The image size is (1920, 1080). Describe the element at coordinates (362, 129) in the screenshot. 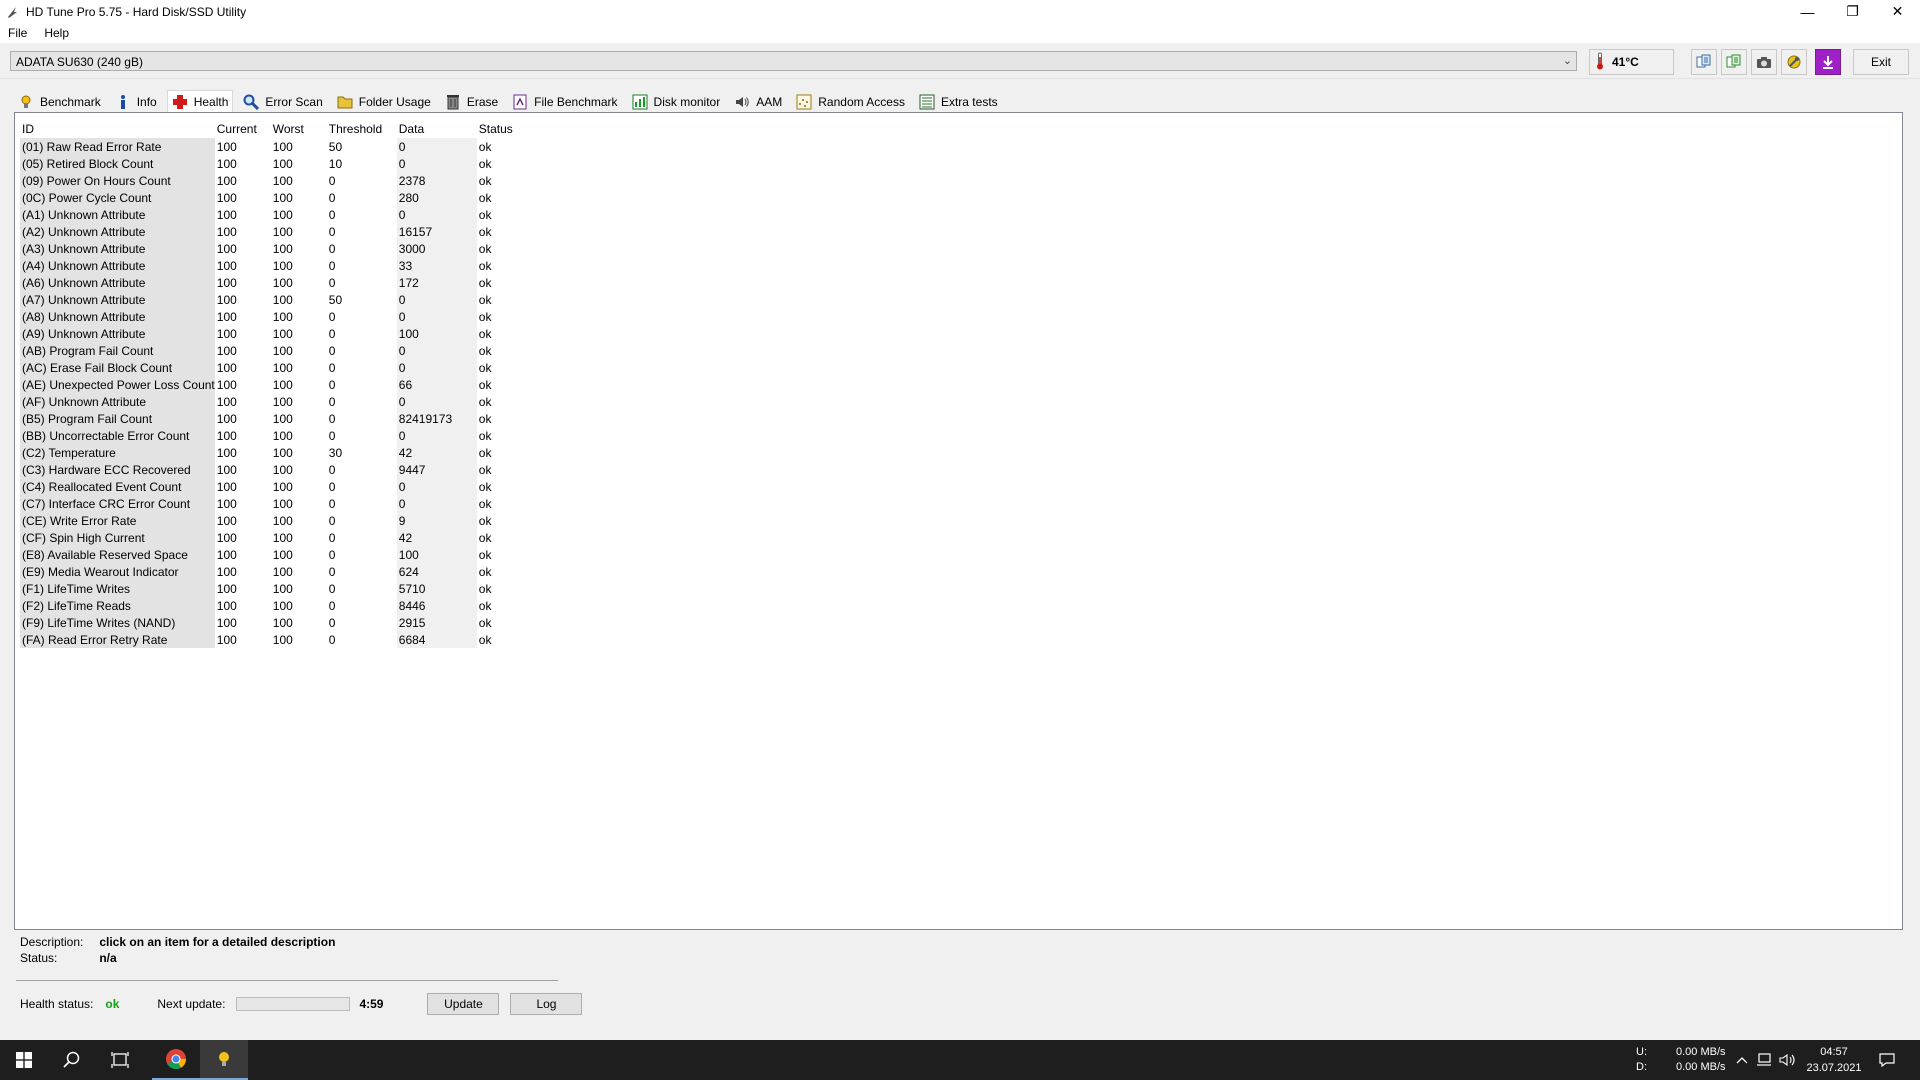

I see `column-header-threshold: Threshold` at that location.